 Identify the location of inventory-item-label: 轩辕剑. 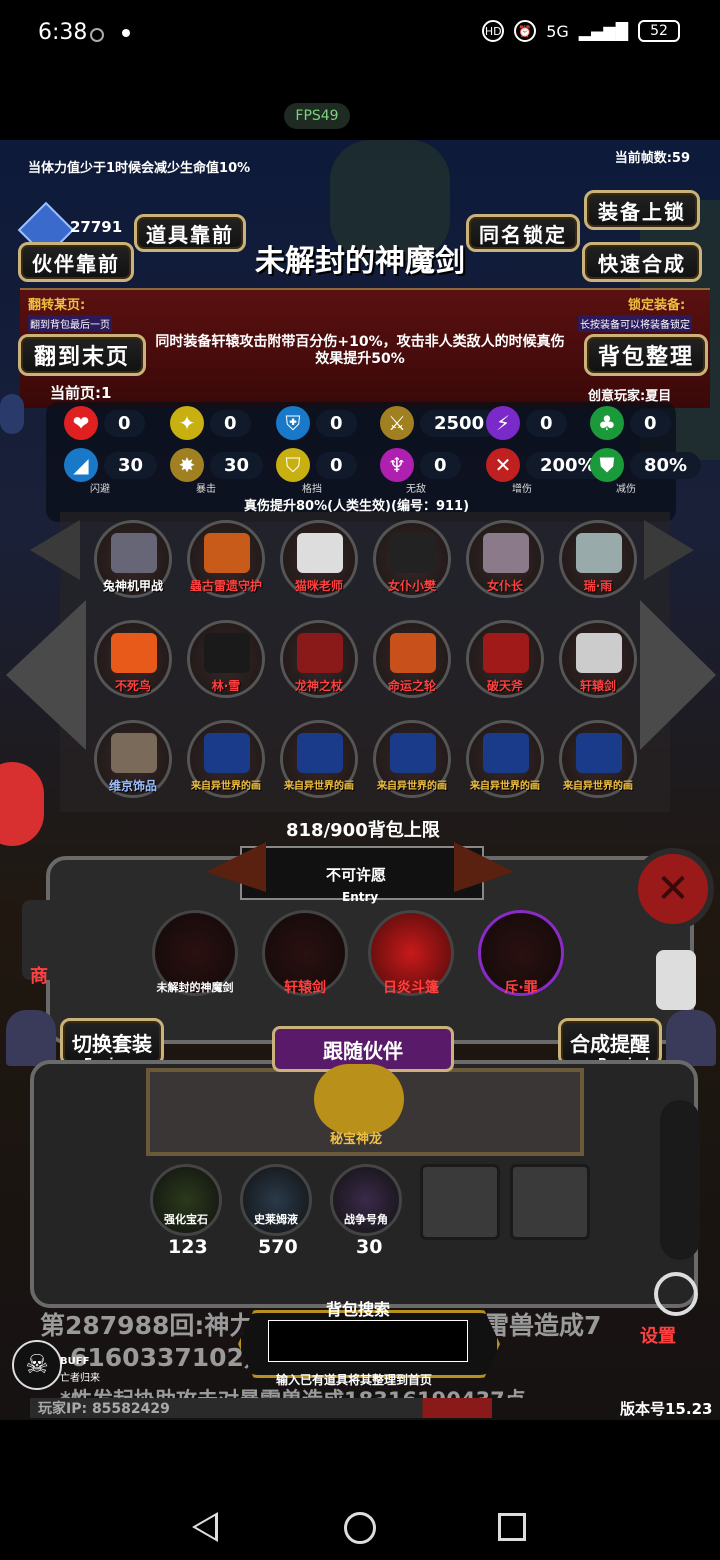
(597, 686).